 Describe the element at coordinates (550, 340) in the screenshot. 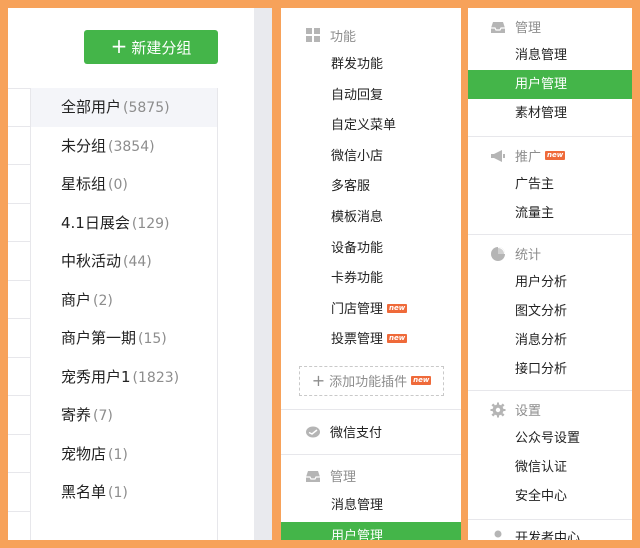

I see `menu-item-message-analysis: 消息分析` at that location.